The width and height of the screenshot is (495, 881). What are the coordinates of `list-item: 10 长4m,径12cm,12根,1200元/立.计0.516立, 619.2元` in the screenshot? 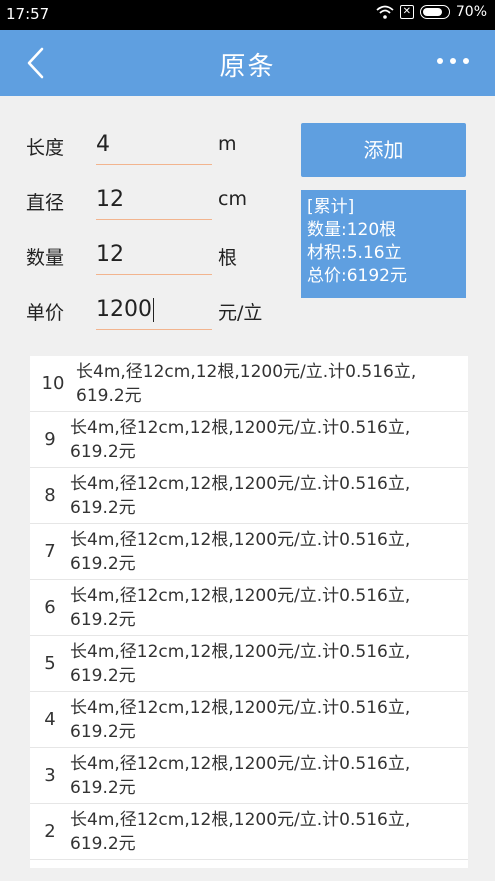 It's located at (249, 384).